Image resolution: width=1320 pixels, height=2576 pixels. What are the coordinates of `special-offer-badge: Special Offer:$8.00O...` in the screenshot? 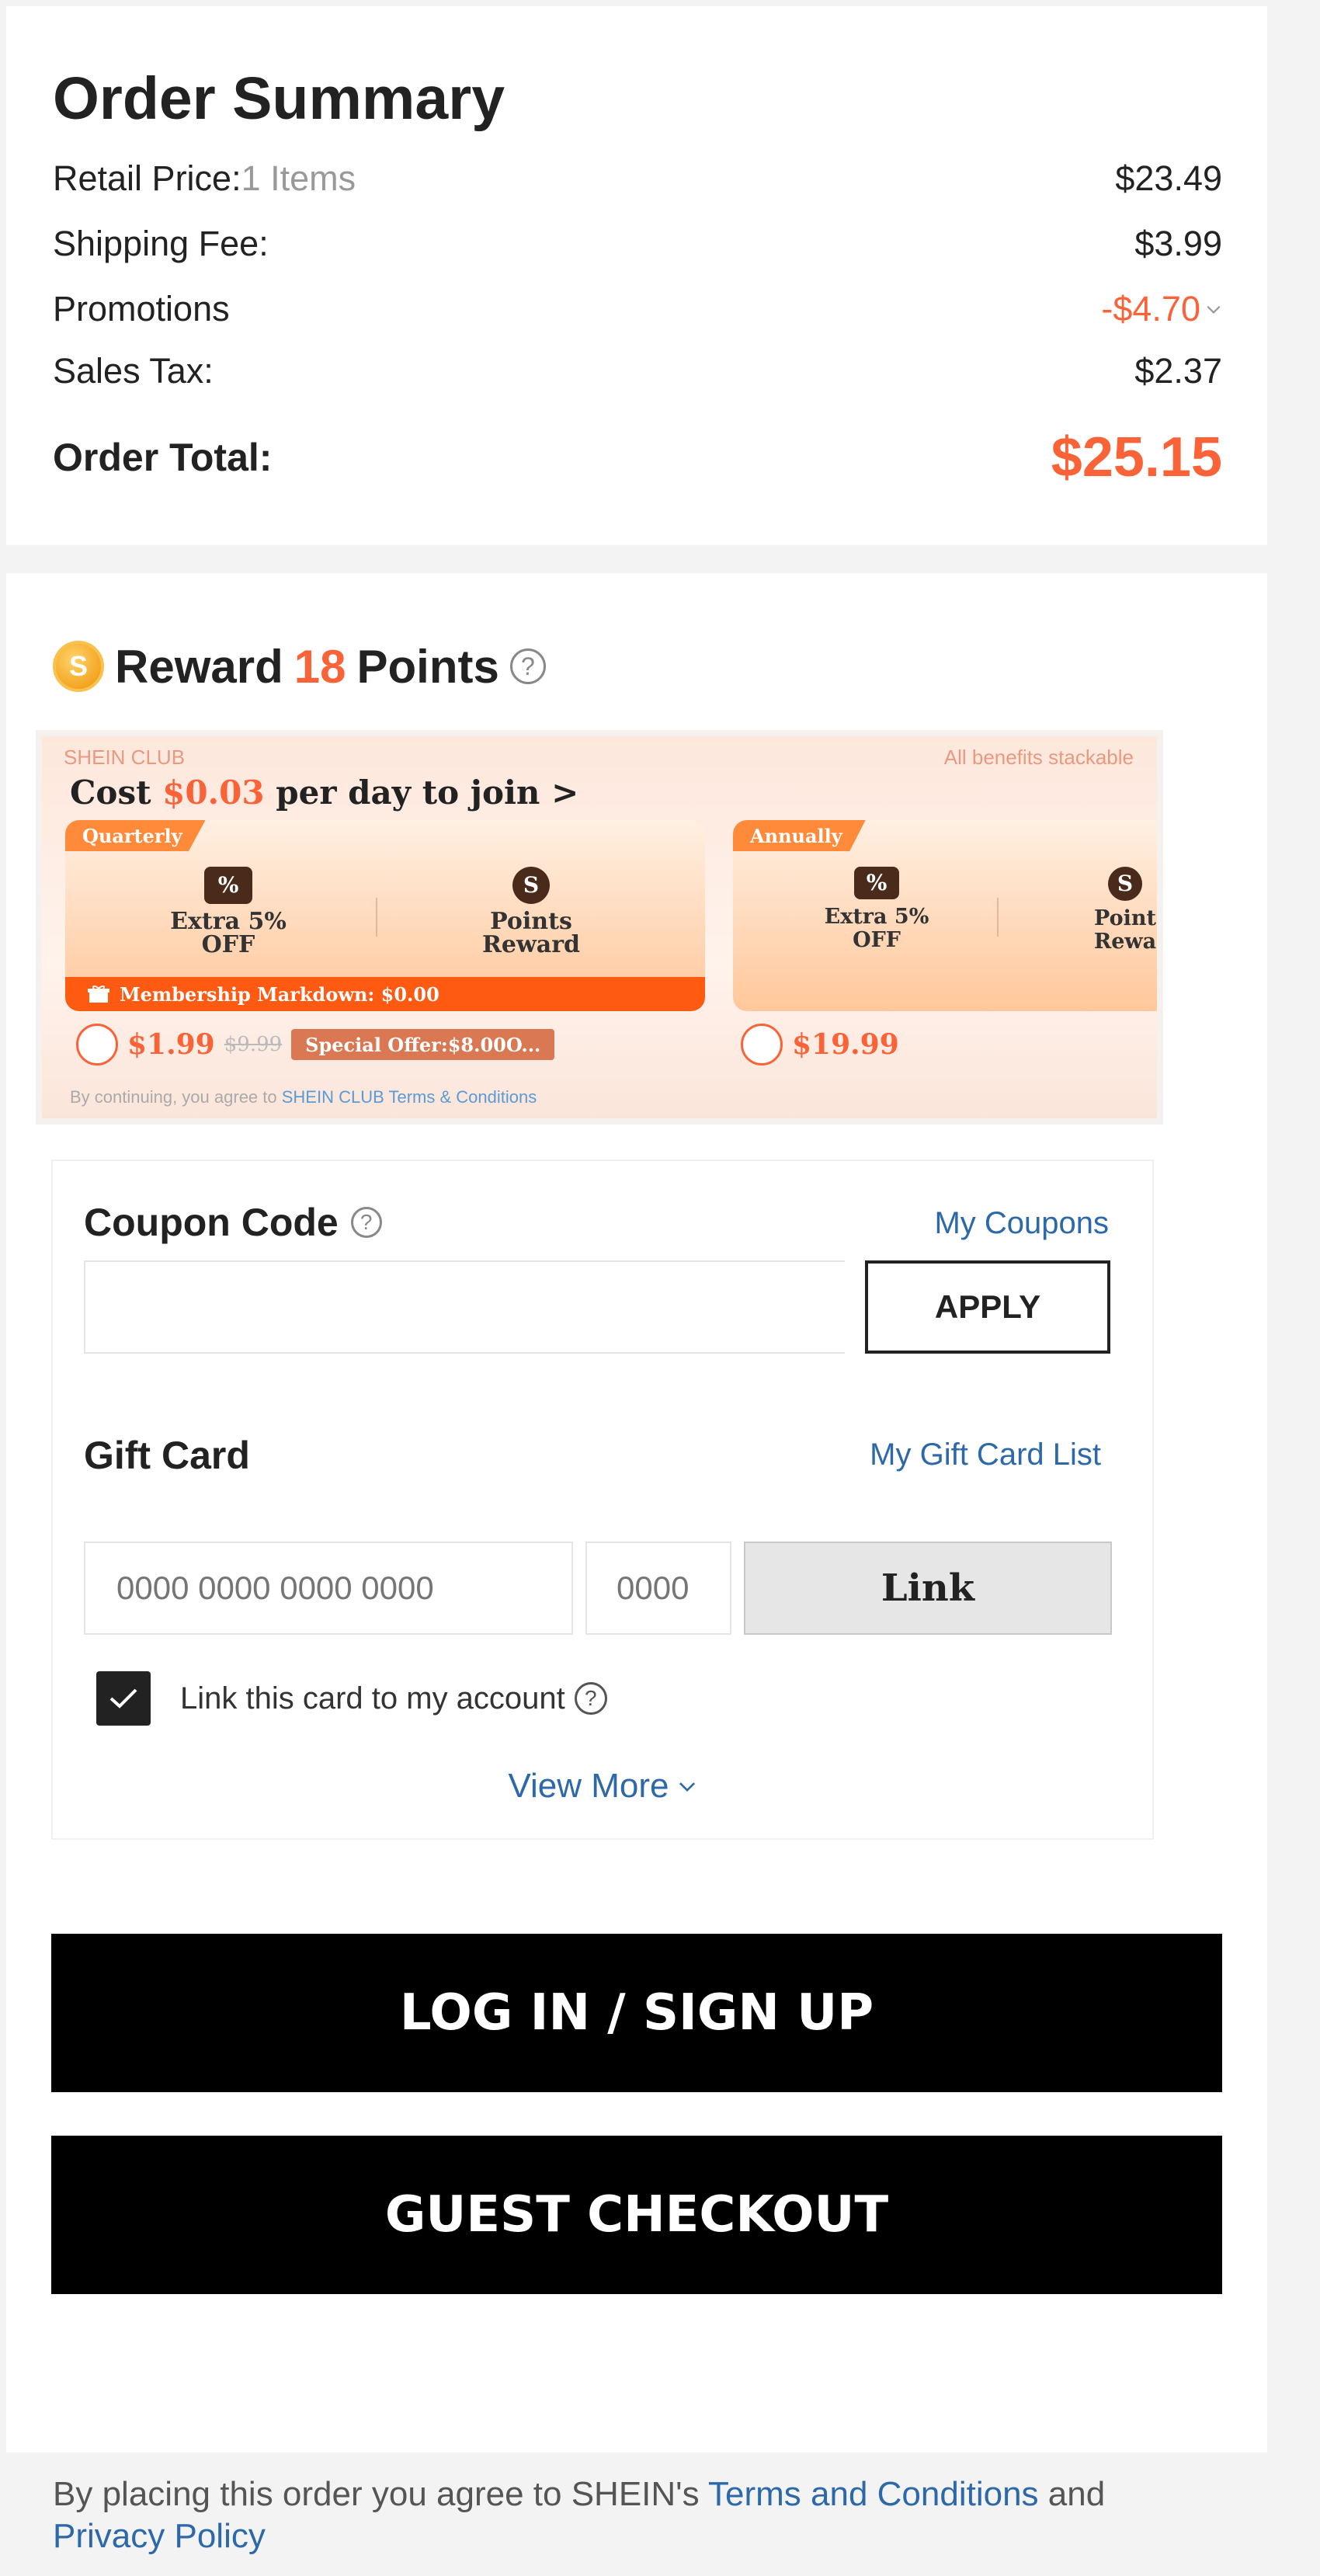 It's located at (423, 1044).